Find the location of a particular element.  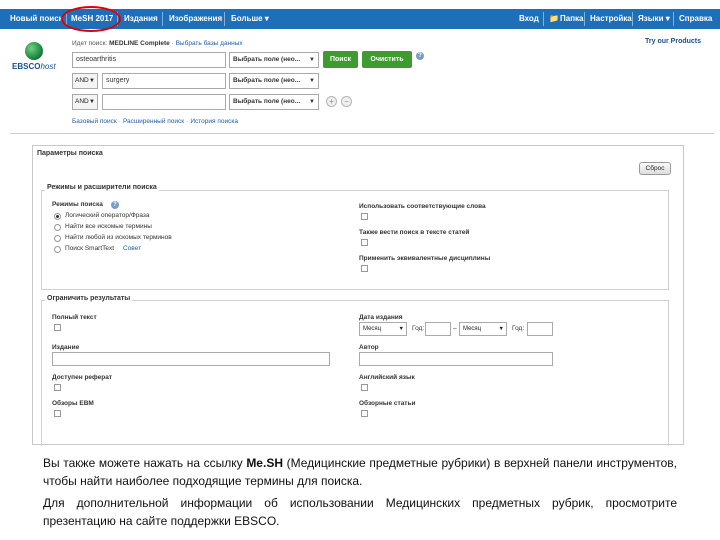

nav-publications: Издания is located at coordinates (141, 19).